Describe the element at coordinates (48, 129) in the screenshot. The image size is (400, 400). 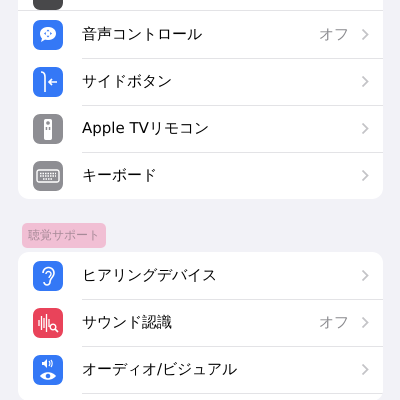
I see `remote-icon` at that location.